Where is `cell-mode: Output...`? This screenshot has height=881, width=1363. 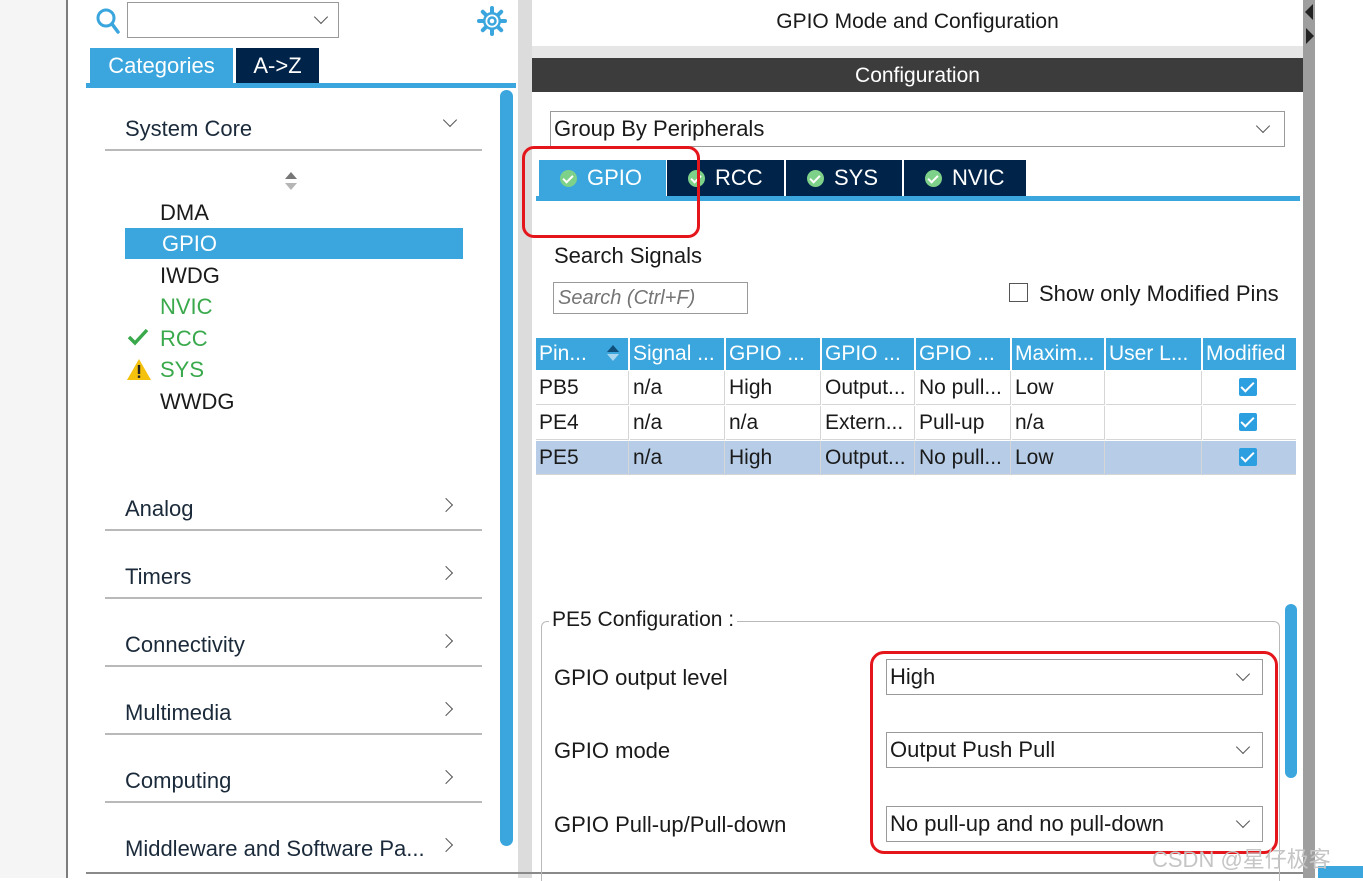 cell-mode: Output... is located at coordinates (868, 458).